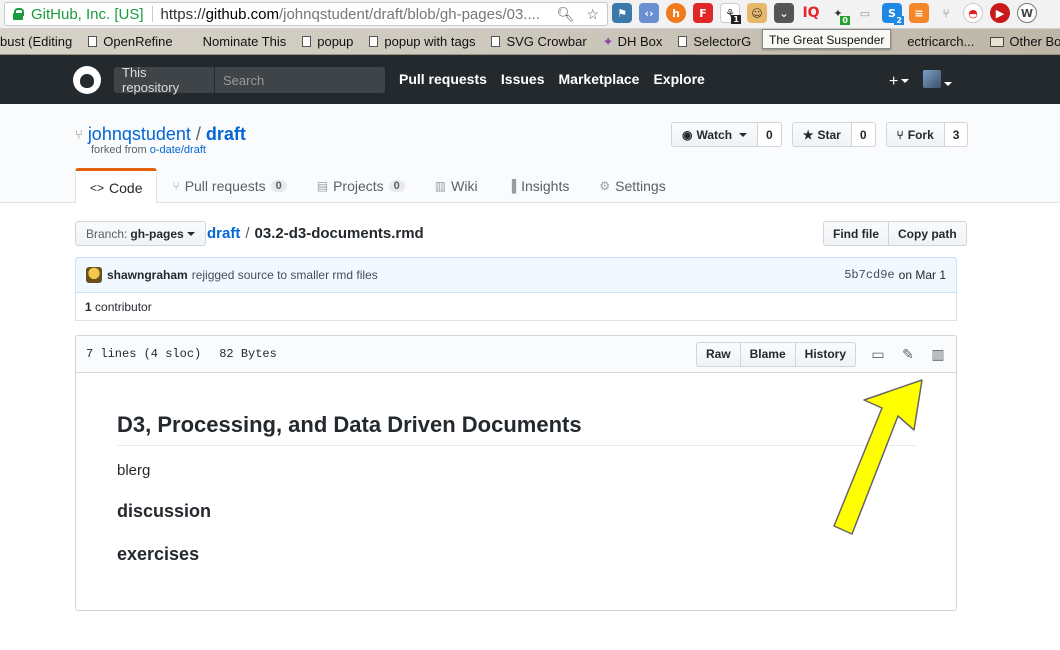 The height and width of the screenshot is (650, 1060). I want to click on copy-path-button: Copy path, so click(928, 233).